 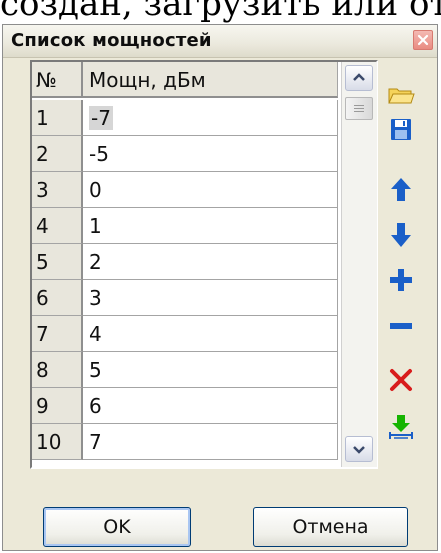 I want to click on column-header-number: №, so click(x=57, y=80).